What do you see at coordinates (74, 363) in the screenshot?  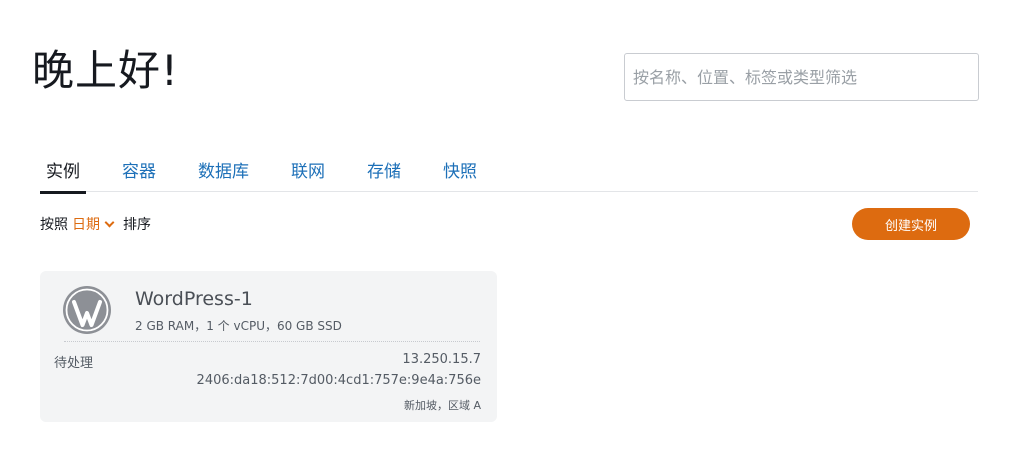 I see `instance-status: 待处理` at bounding box center [74, 363].